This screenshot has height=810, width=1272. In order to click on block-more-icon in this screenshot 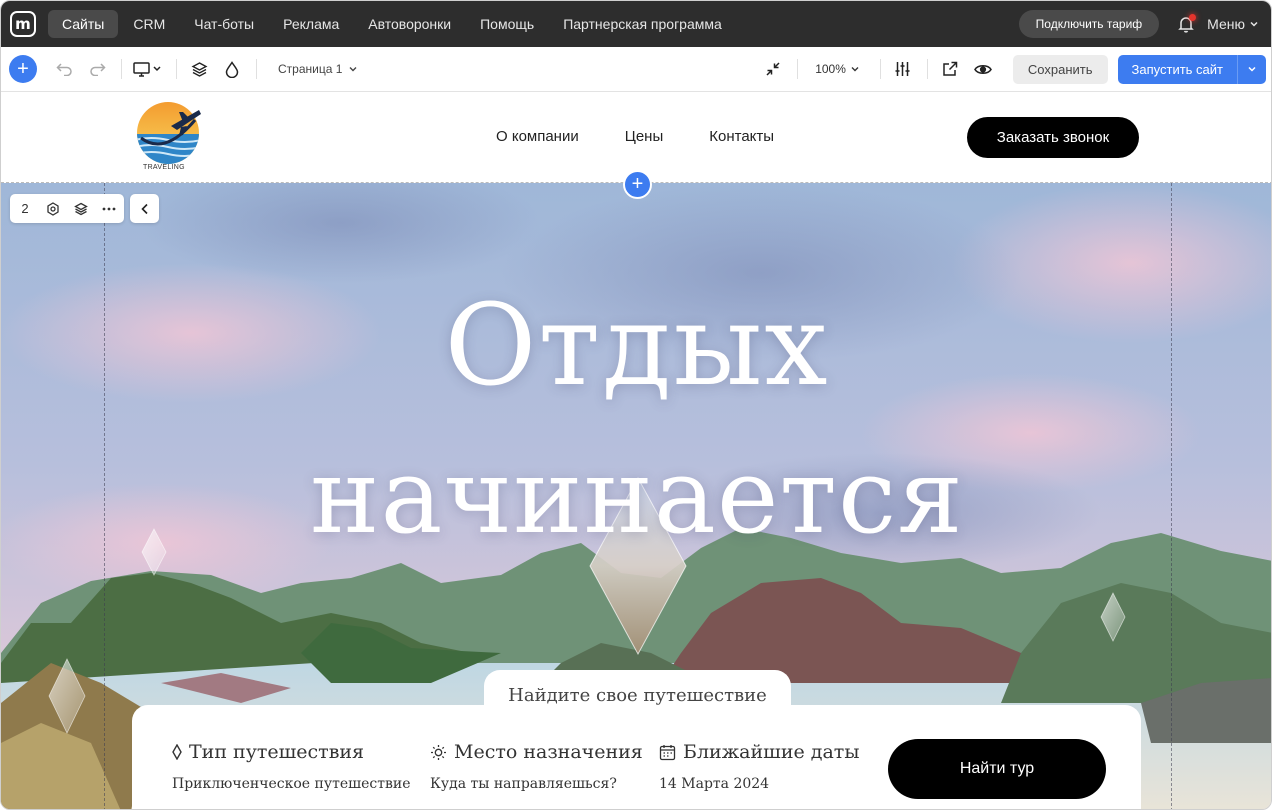, I will do `click(109, 209)`.